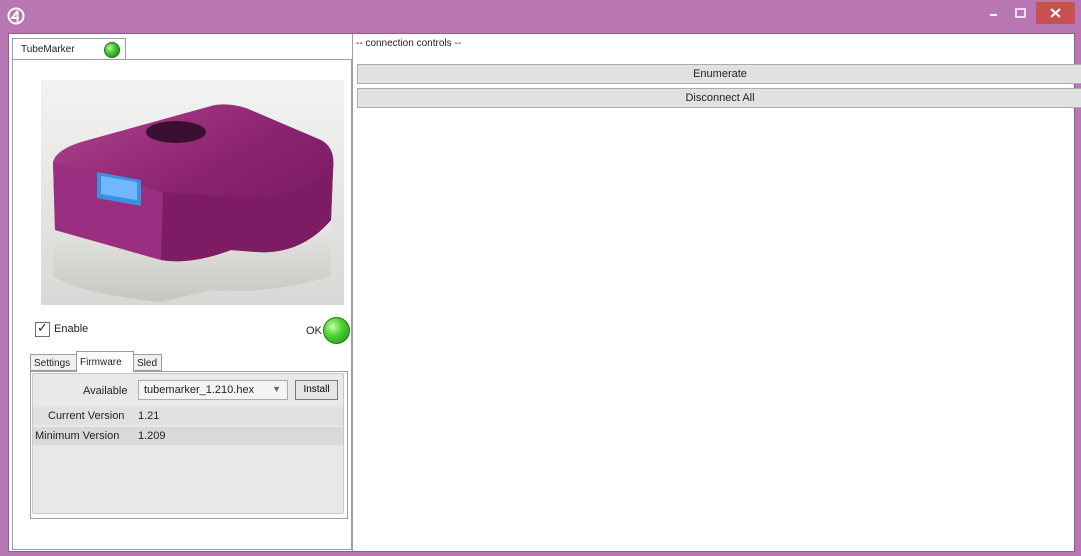  What do you see at coordinates (149, 416) in the screenshot?
I see `current-version-value: 1.21` at bounding box center [149, 416].